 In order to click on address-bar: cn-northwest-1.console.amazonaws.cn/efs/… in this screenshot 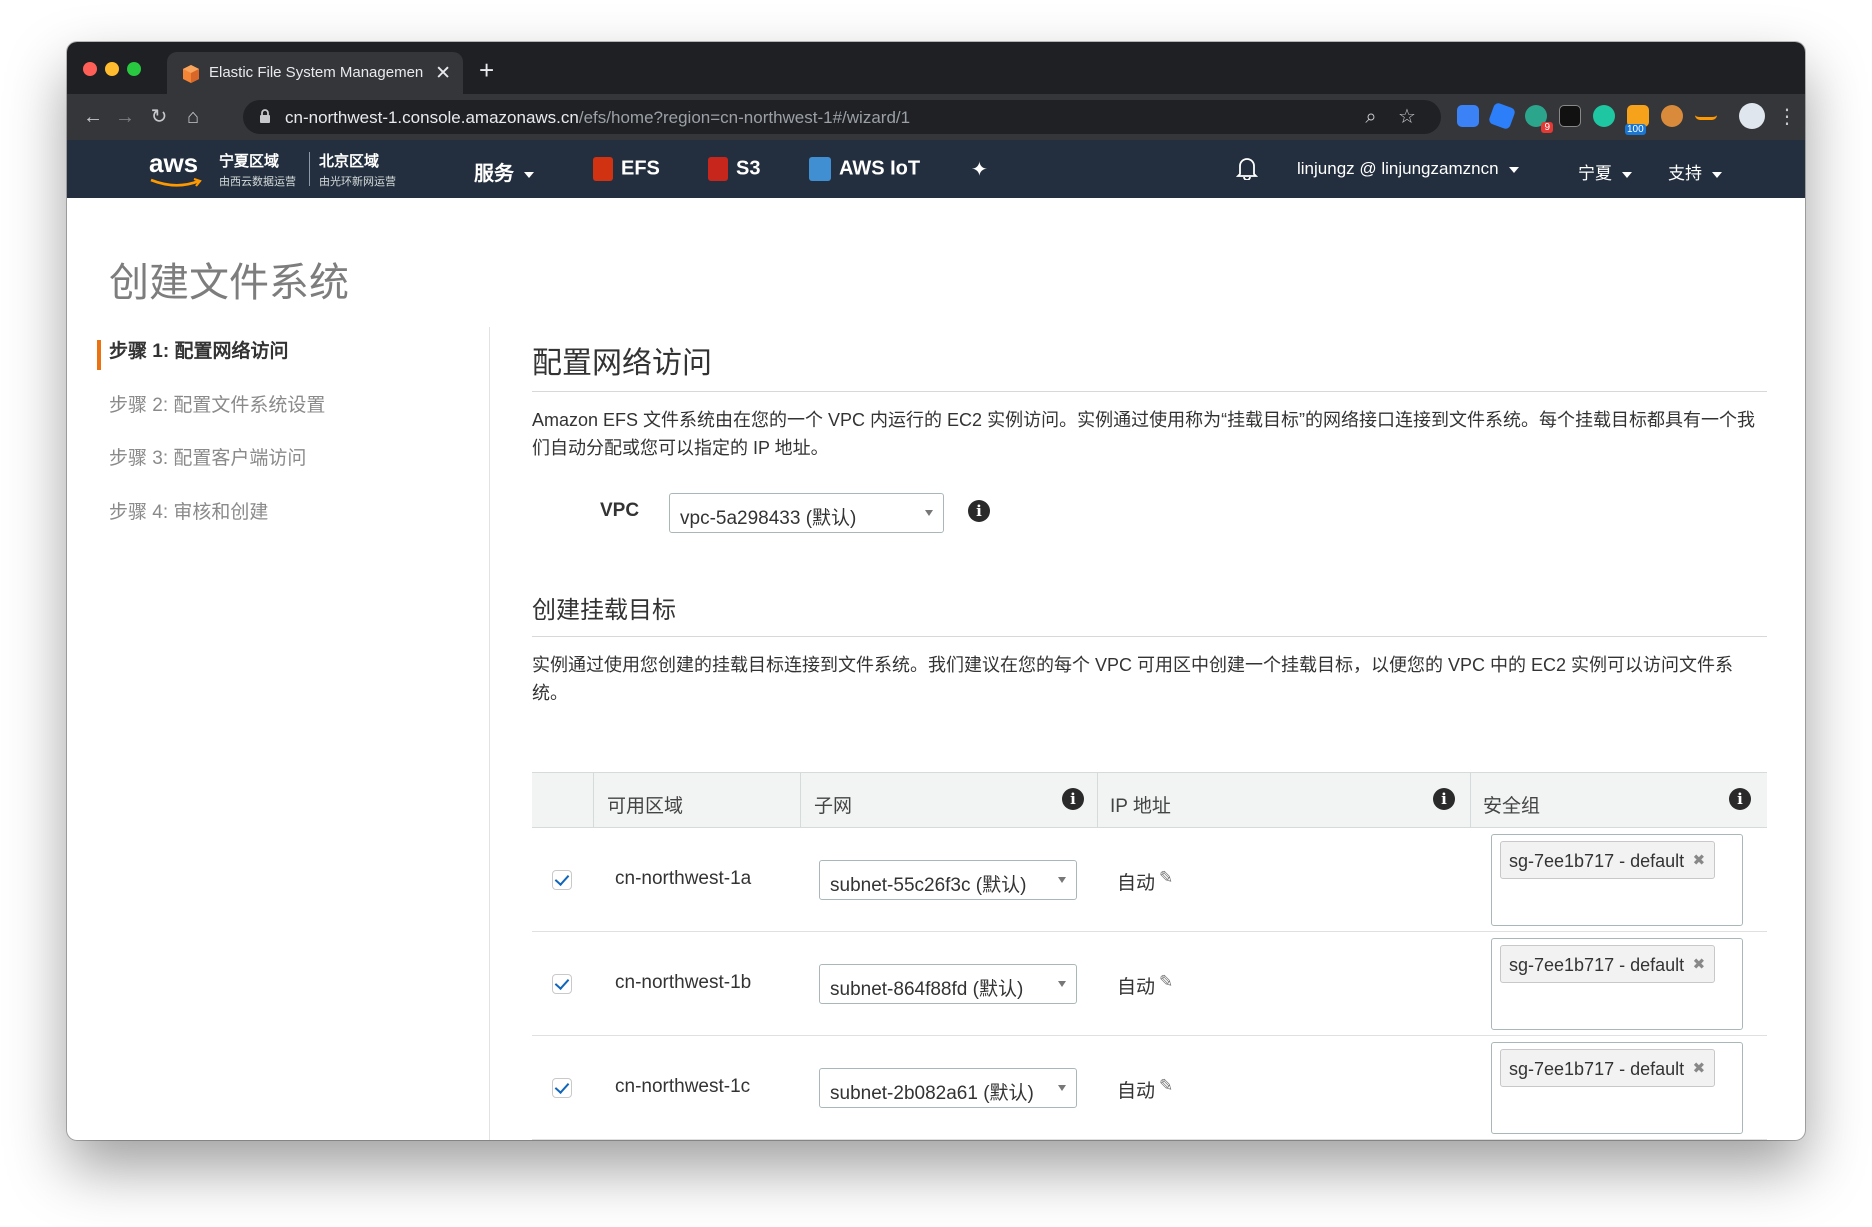, I will do `click(842, 117)`.